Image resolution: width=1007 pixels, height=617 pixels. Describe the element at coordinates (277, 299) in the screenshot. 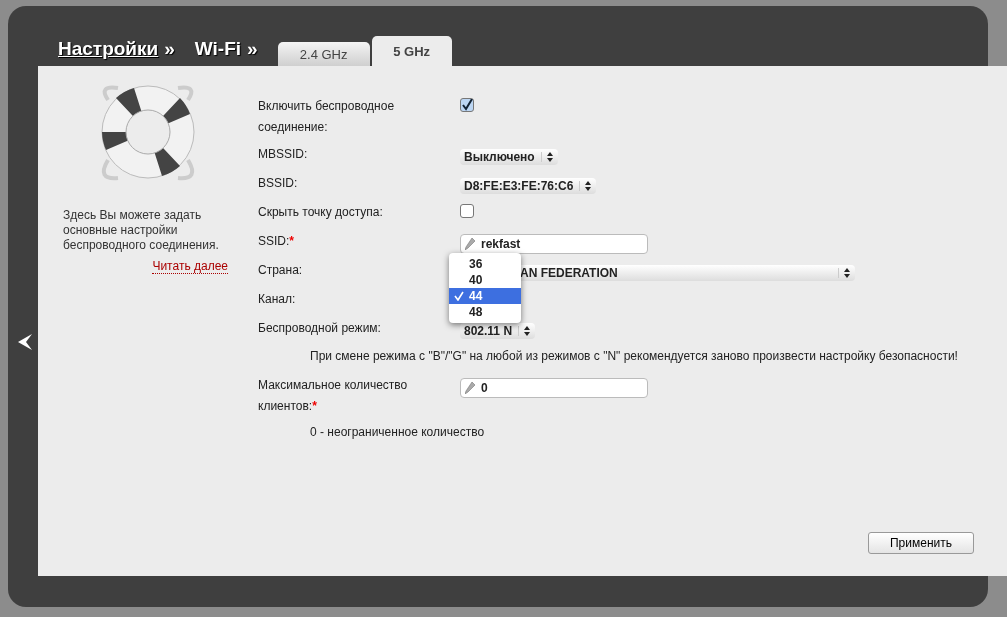

I see `field-label: Канал:` at that location.